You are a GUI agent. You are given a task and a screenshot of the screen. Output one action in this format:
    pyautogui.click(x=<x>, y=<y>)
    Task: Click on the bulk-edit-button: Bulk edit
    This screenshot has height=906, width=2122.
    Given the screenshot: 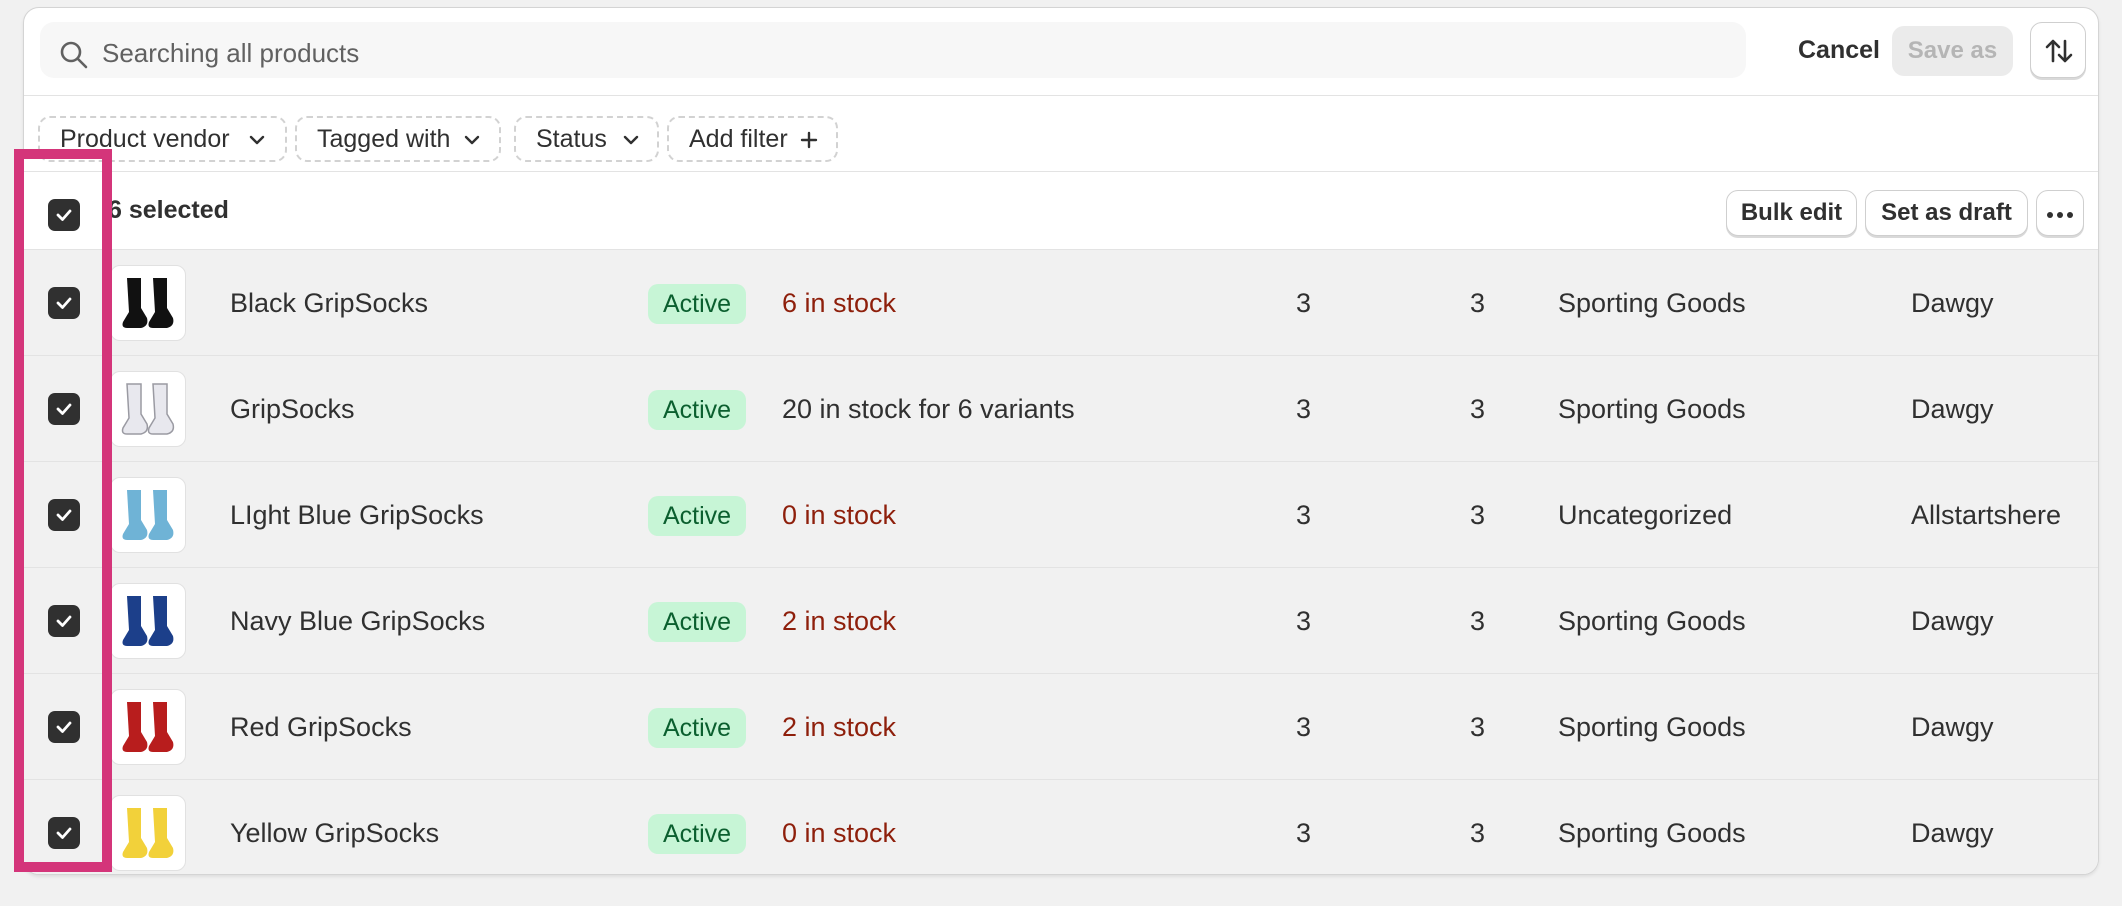 What is the action you would take?
    pyautogui.click(x=1791, y=213)
    